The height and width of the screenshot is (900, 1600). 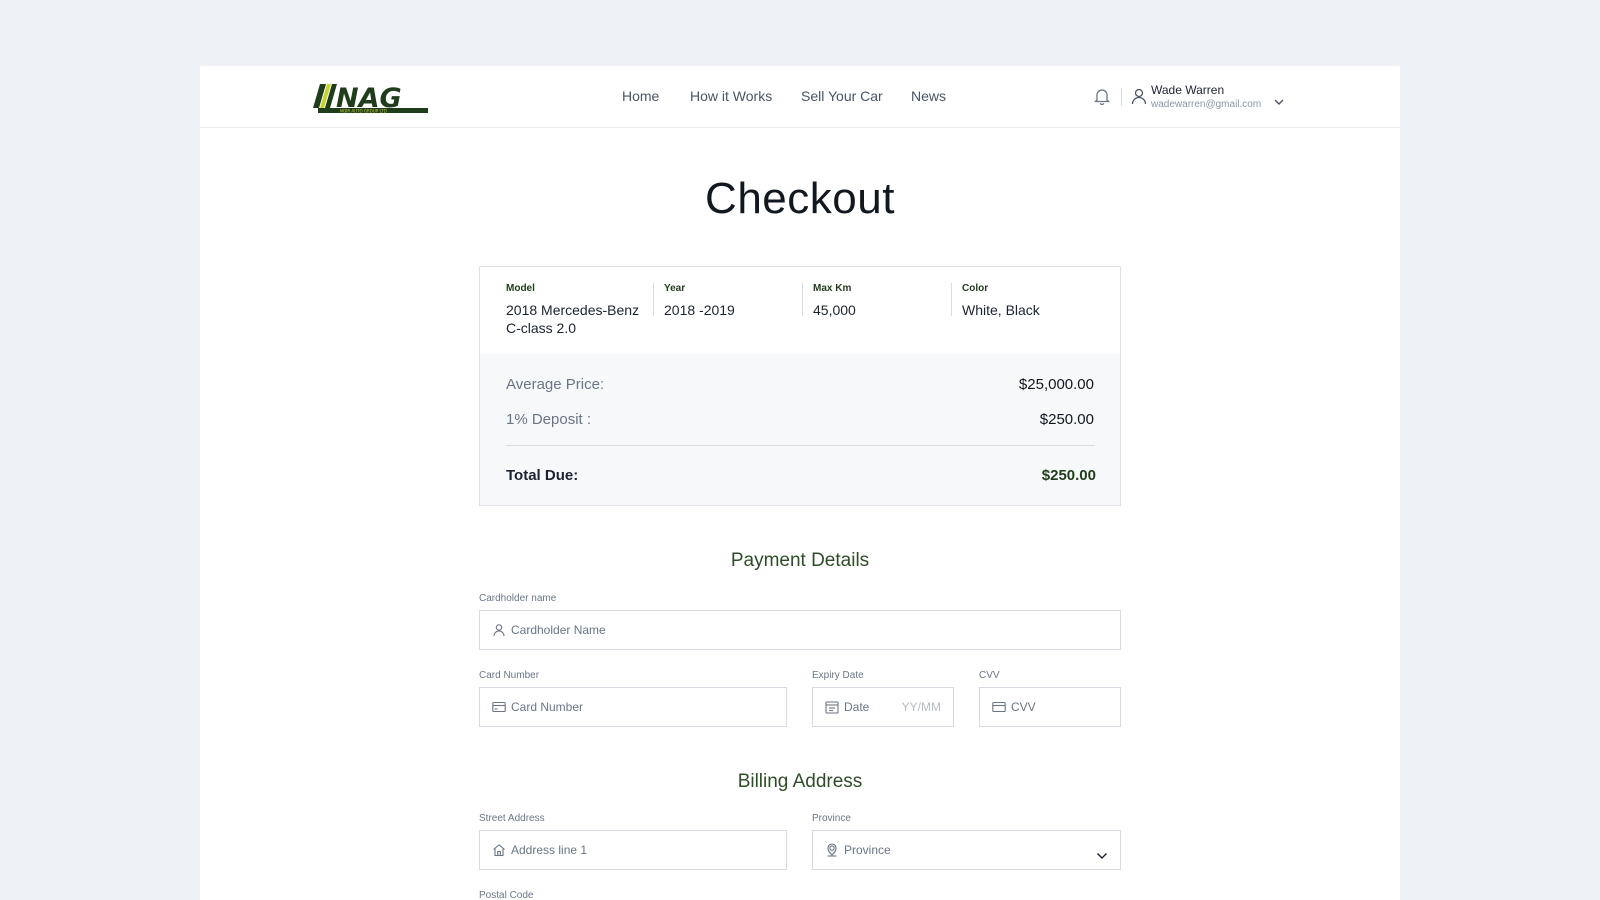 What do you see at coordinates (857, 707) in the screenshot?
I see `expiry-date-placeholder: Date` at bounding box center [857, 707].